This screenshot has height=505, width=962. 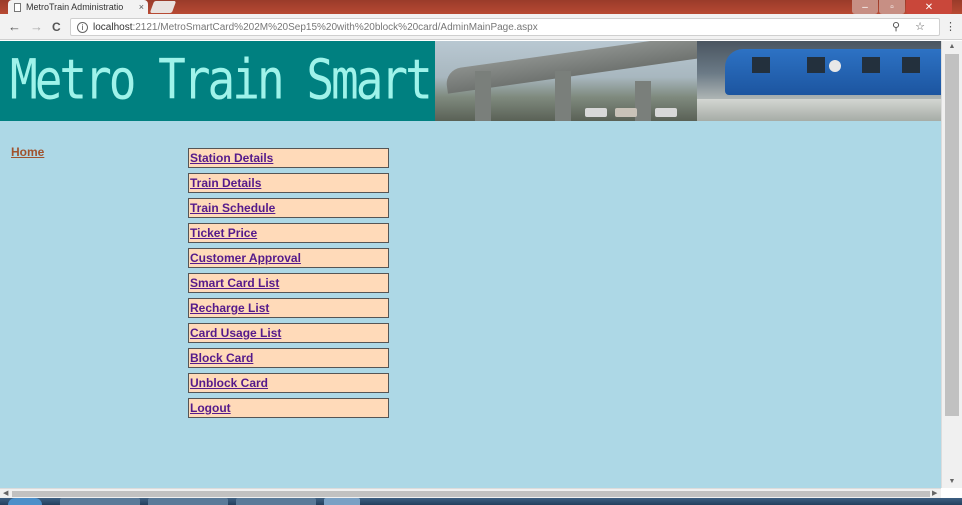 What do you see at coordinates (14, 27) in the screenshot?
I see `back-arrow-icon: ←` at bounding box center [14, 27].